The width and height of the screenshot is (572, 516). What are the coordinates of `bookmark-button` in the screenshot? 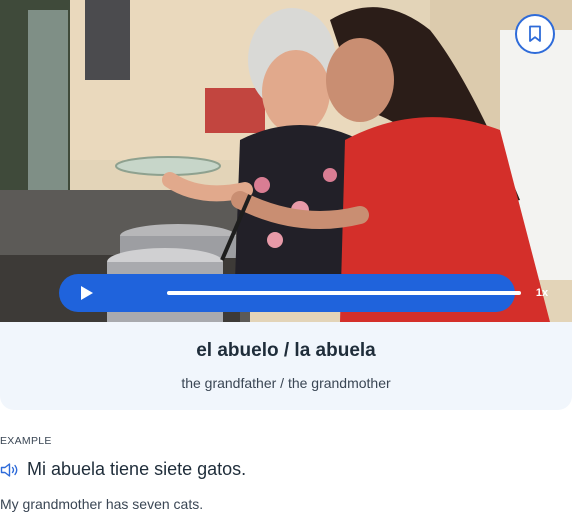 It's located at (535, 34).